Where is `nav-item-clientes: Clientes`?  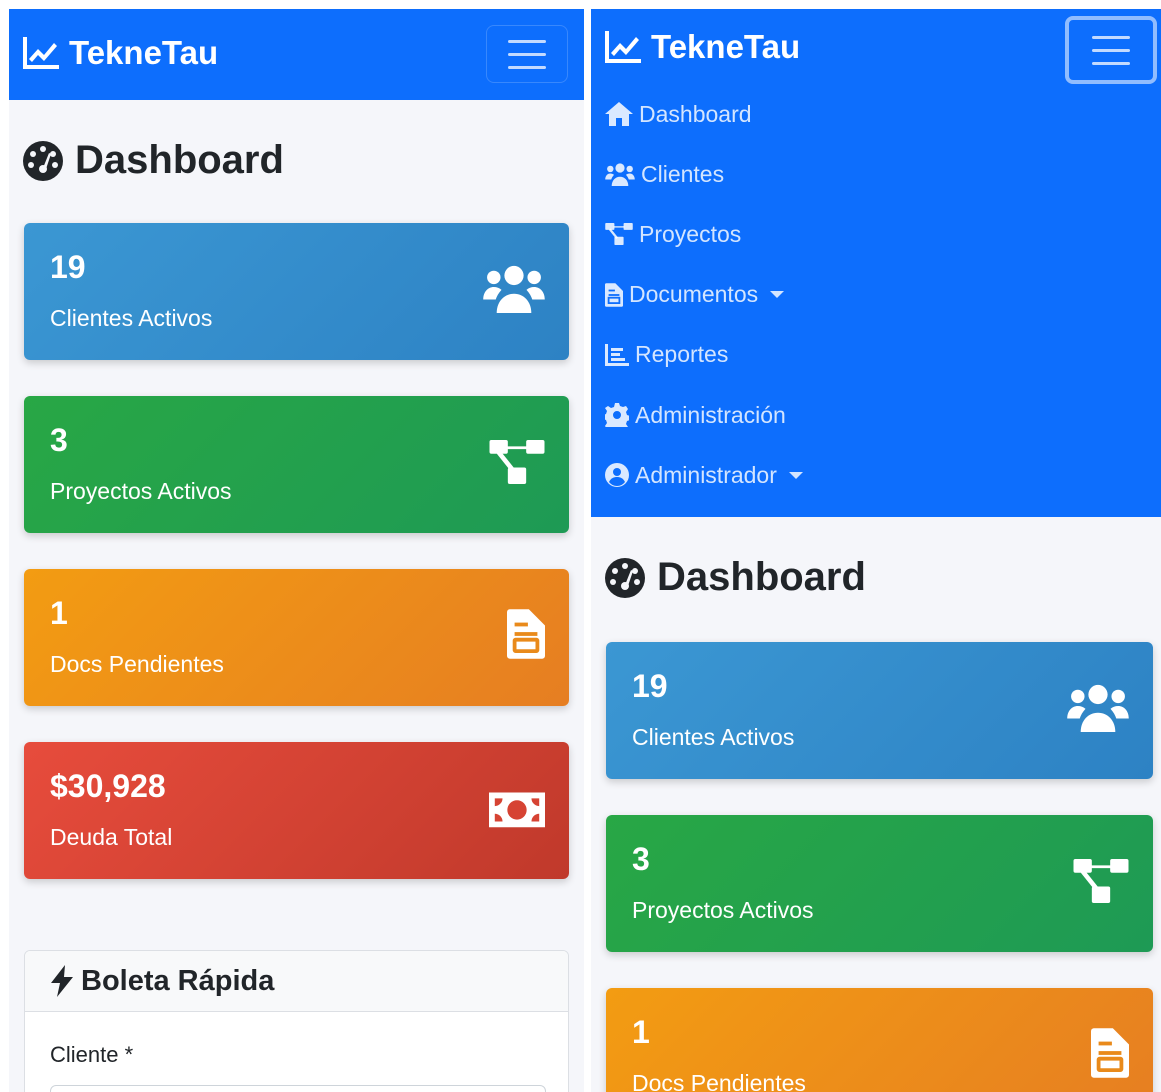
nav-item-clientes: Clientes is located at coordinates (704, 174).